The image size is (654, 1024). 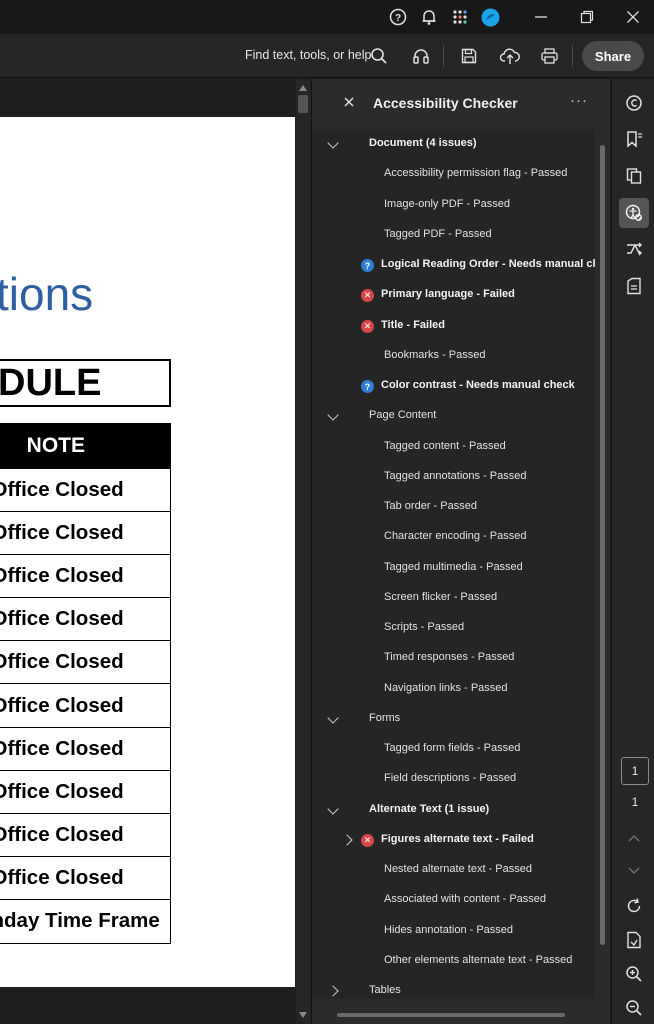 I want to click on tree-category: Document (4 issues), so click(x=453, y=144).